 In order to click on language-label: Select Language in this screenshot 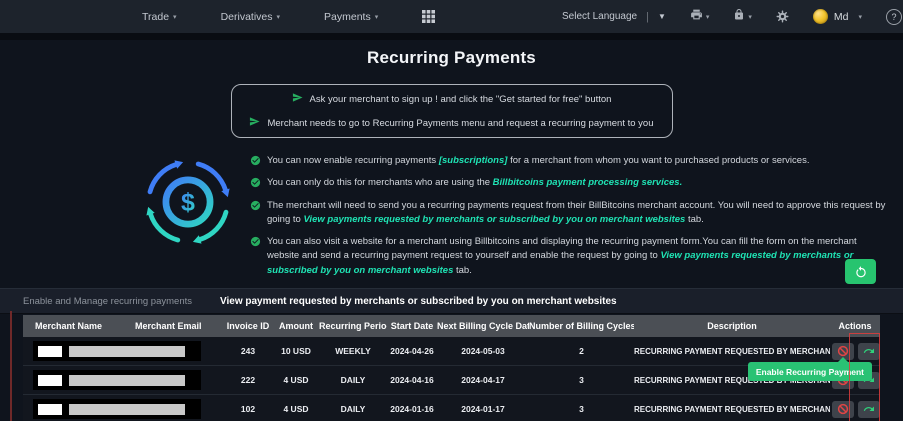, I will do `click(600, 16)`.